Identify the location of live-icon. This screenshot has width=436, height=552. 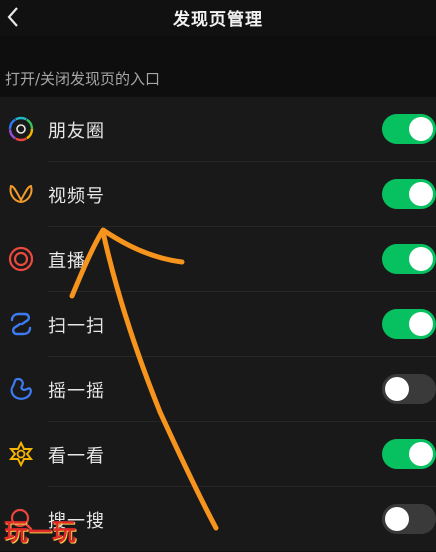
(21, 259).